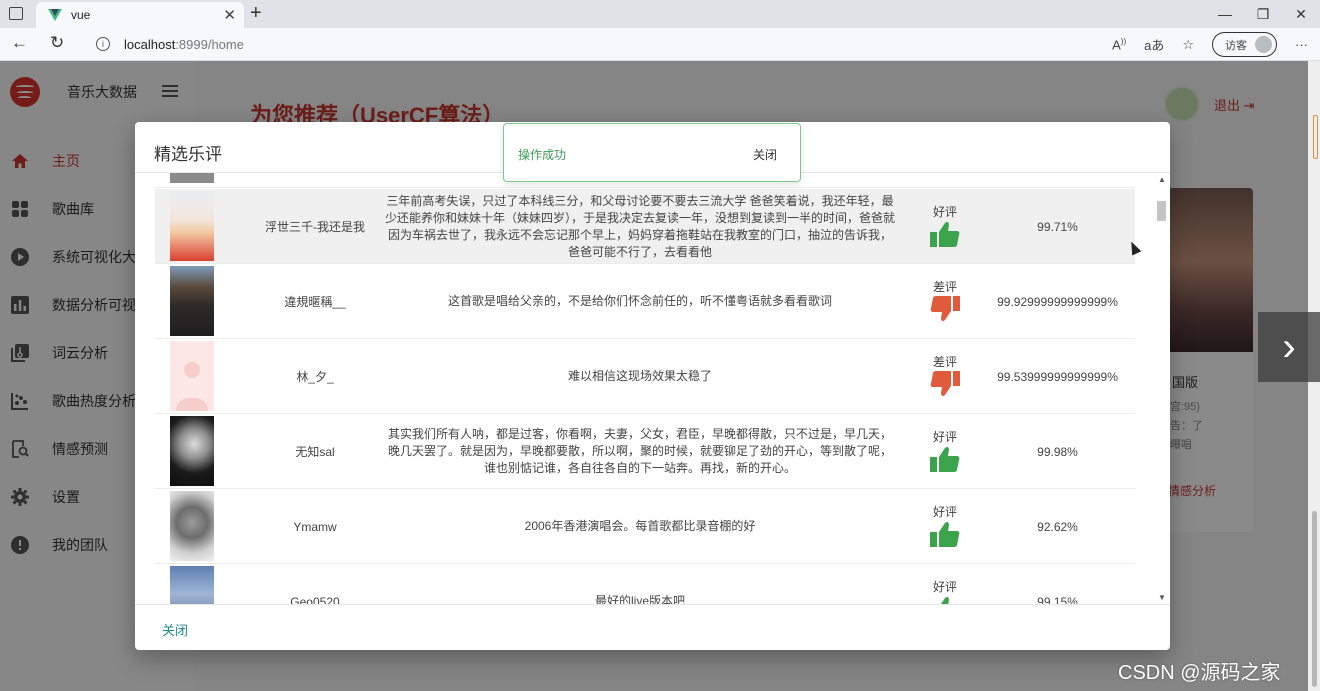 This screenshot has height=691, width=1320. Describe the element at coordinates (645, 584) in the screenshot. I see `table-row: Geo0520 最好的live版本吧 好评 99.15%` at that location.